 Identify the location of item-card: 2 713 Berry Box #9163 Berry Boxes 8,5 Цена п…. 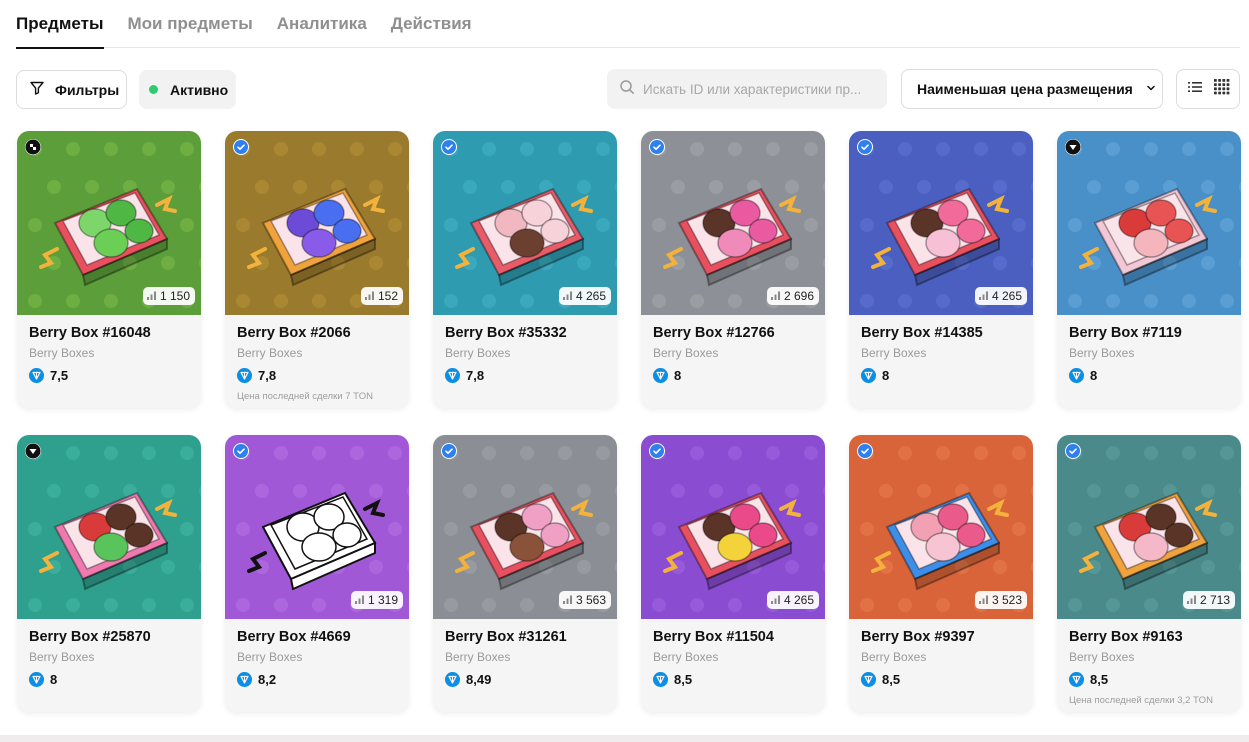
(1149, 573).